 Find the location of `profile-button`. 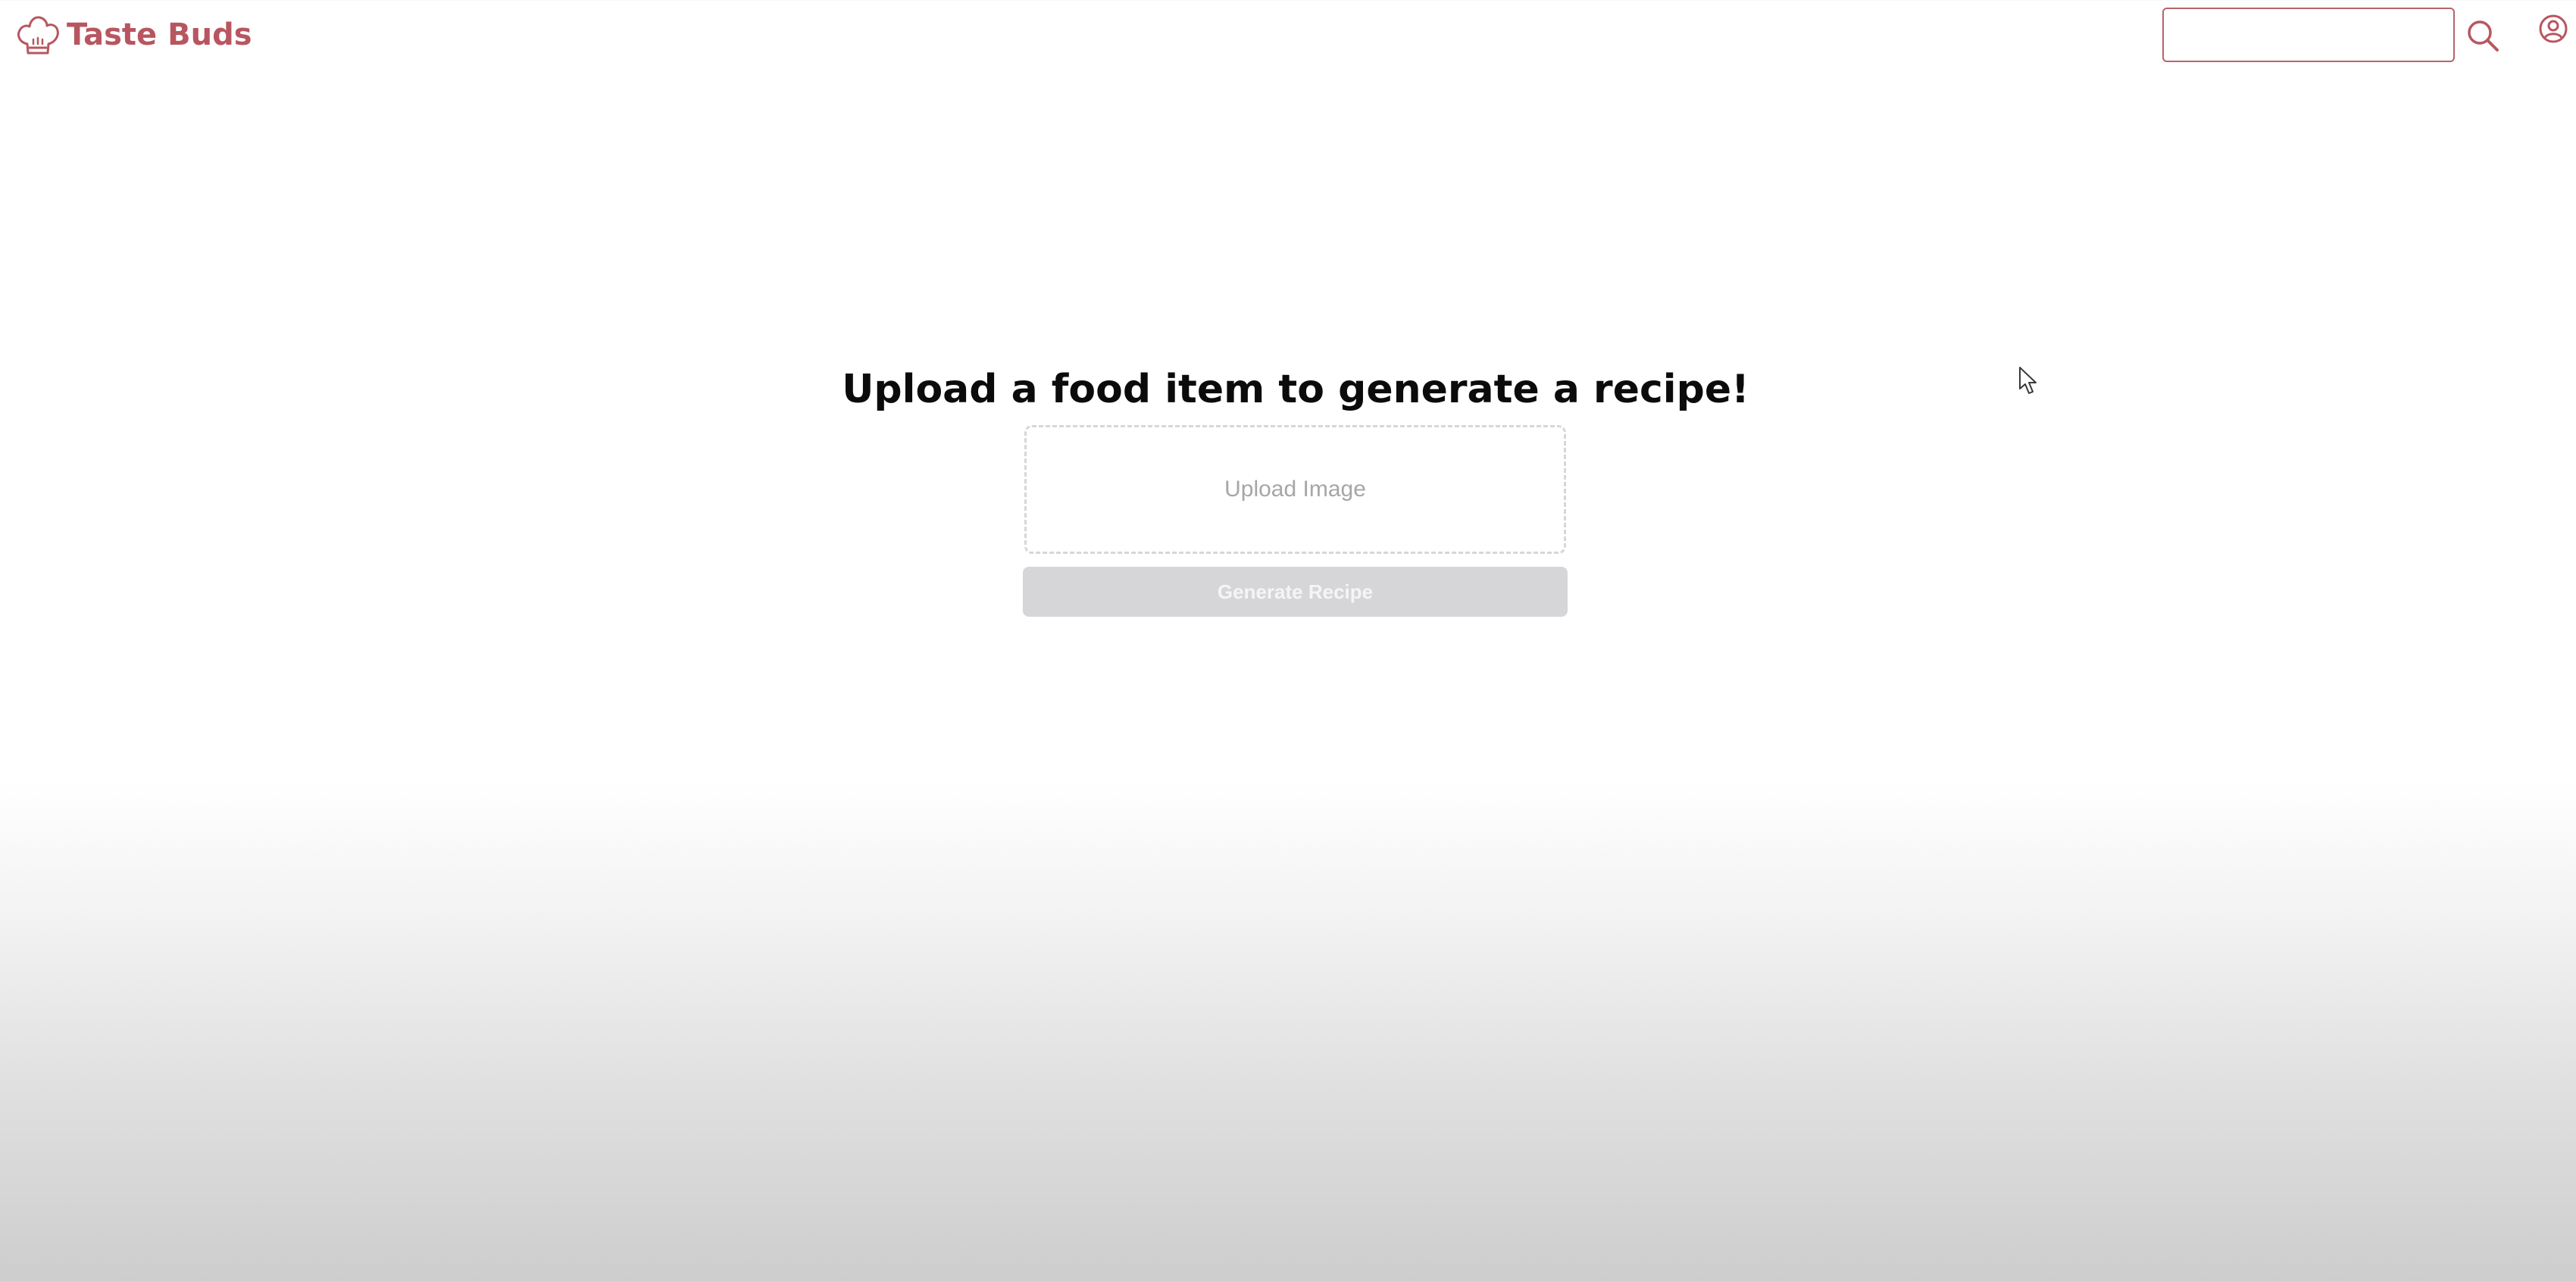

profile-button is located at coordinates (2553, 29).